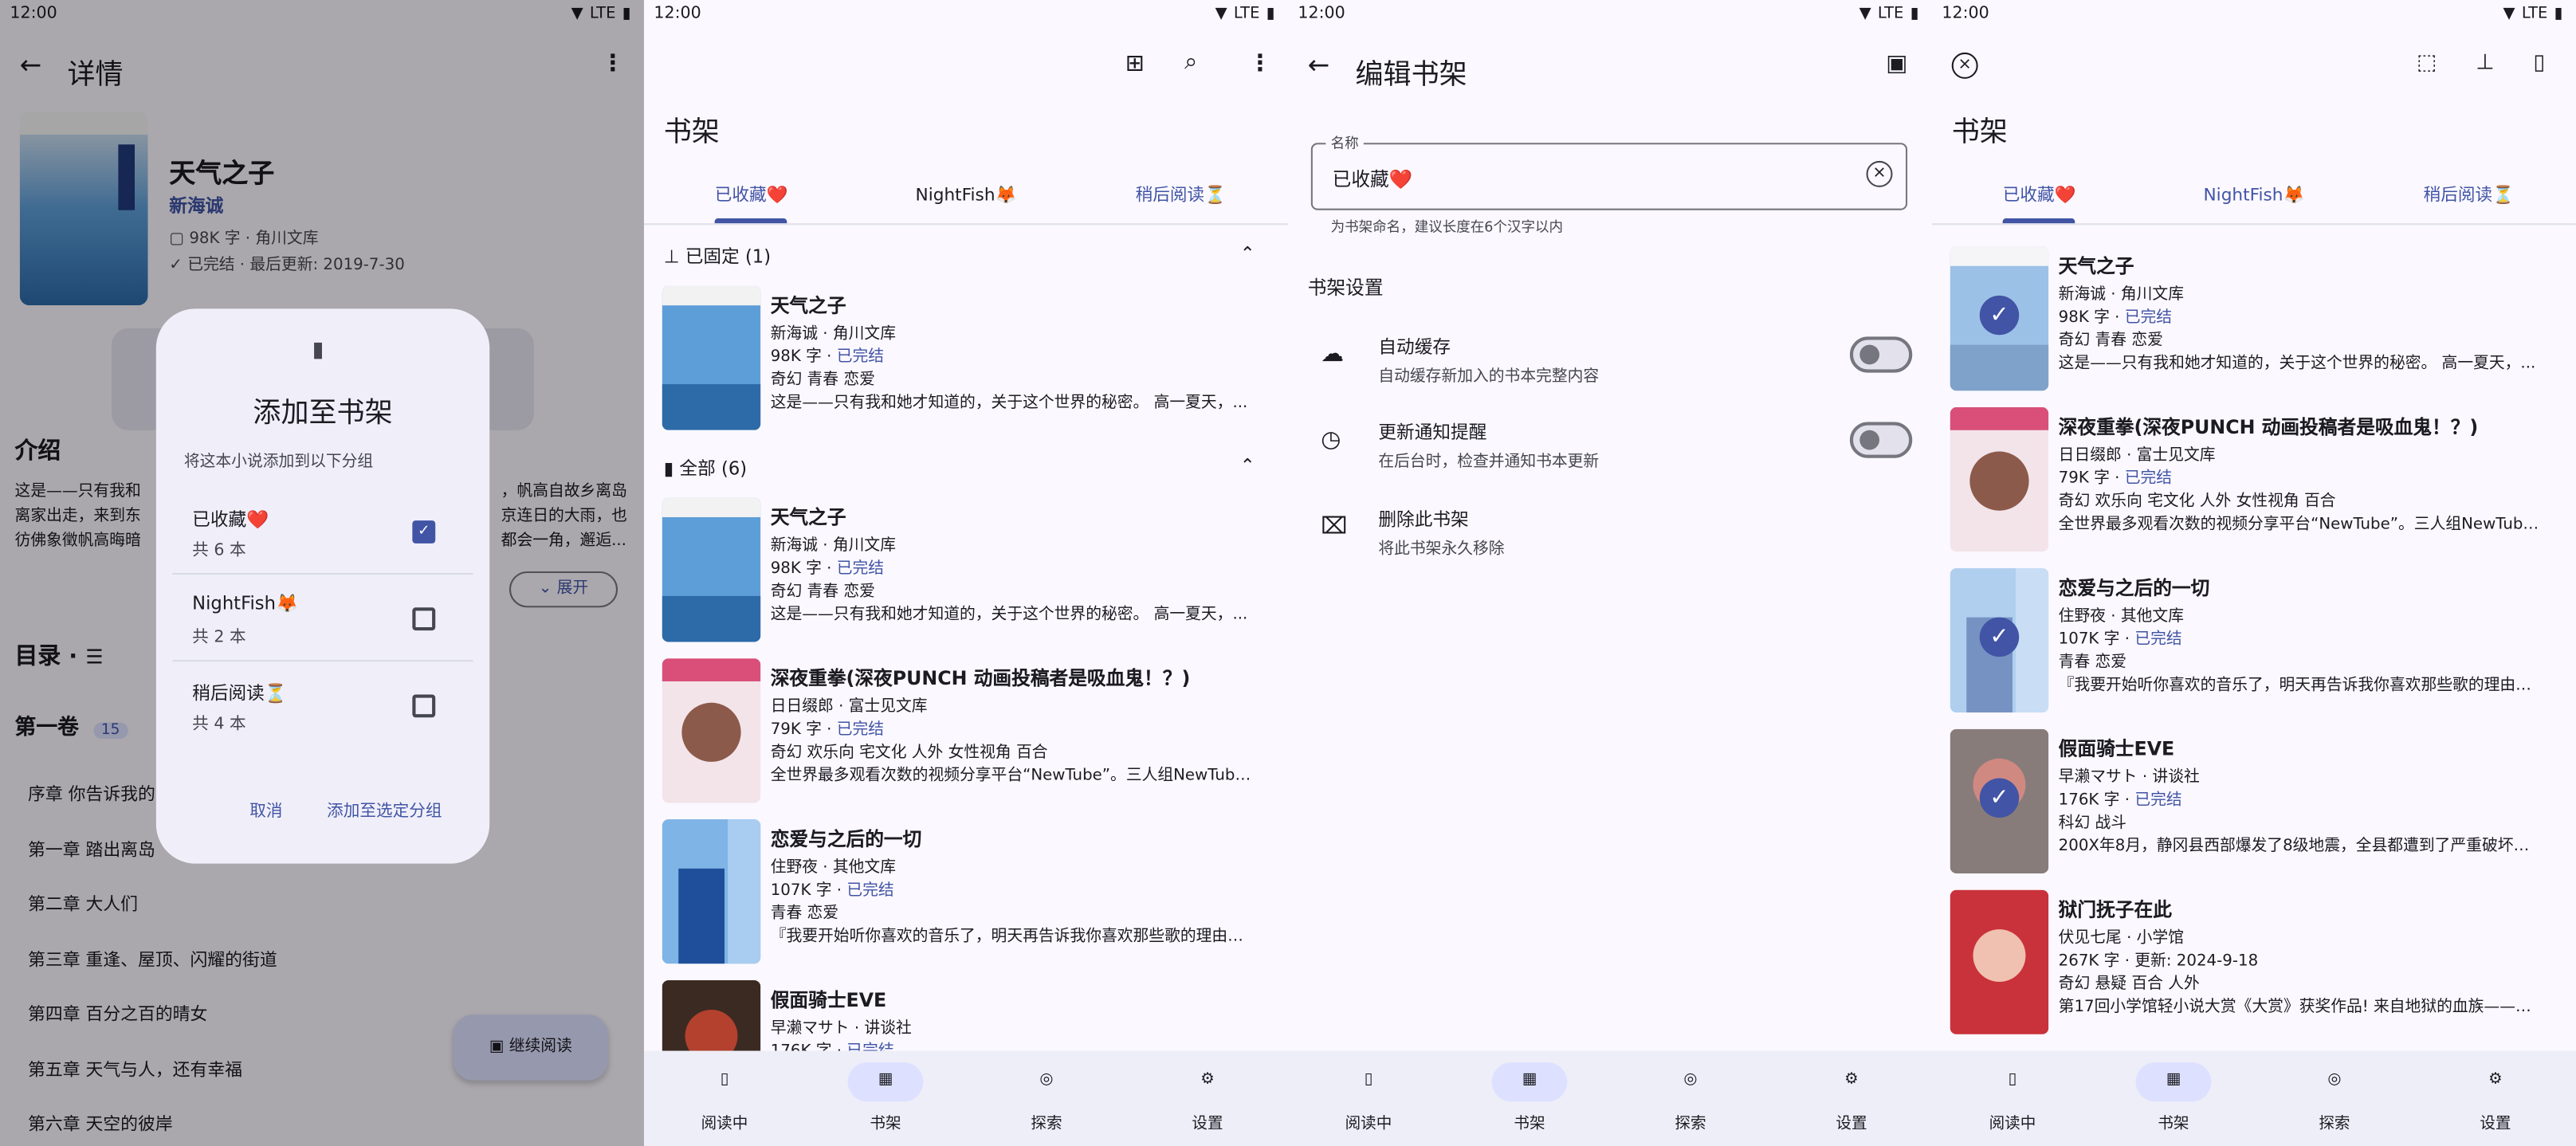  I want to click on book-title: 狱门抚子在此, so click(2115, 909).